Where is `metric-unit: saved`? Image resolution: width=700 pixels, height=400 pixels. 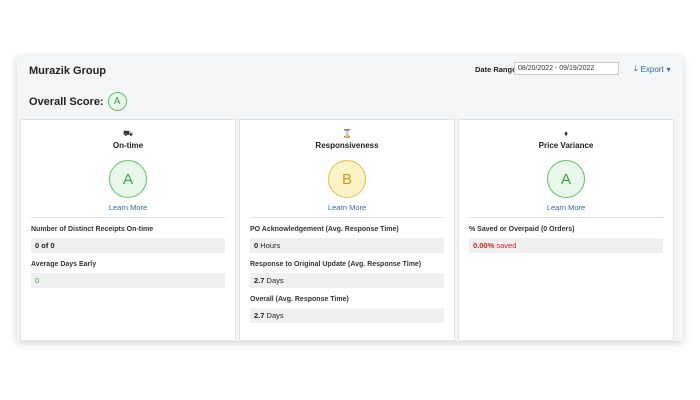 metric-unit: saved is located at coordinates (506, 245).